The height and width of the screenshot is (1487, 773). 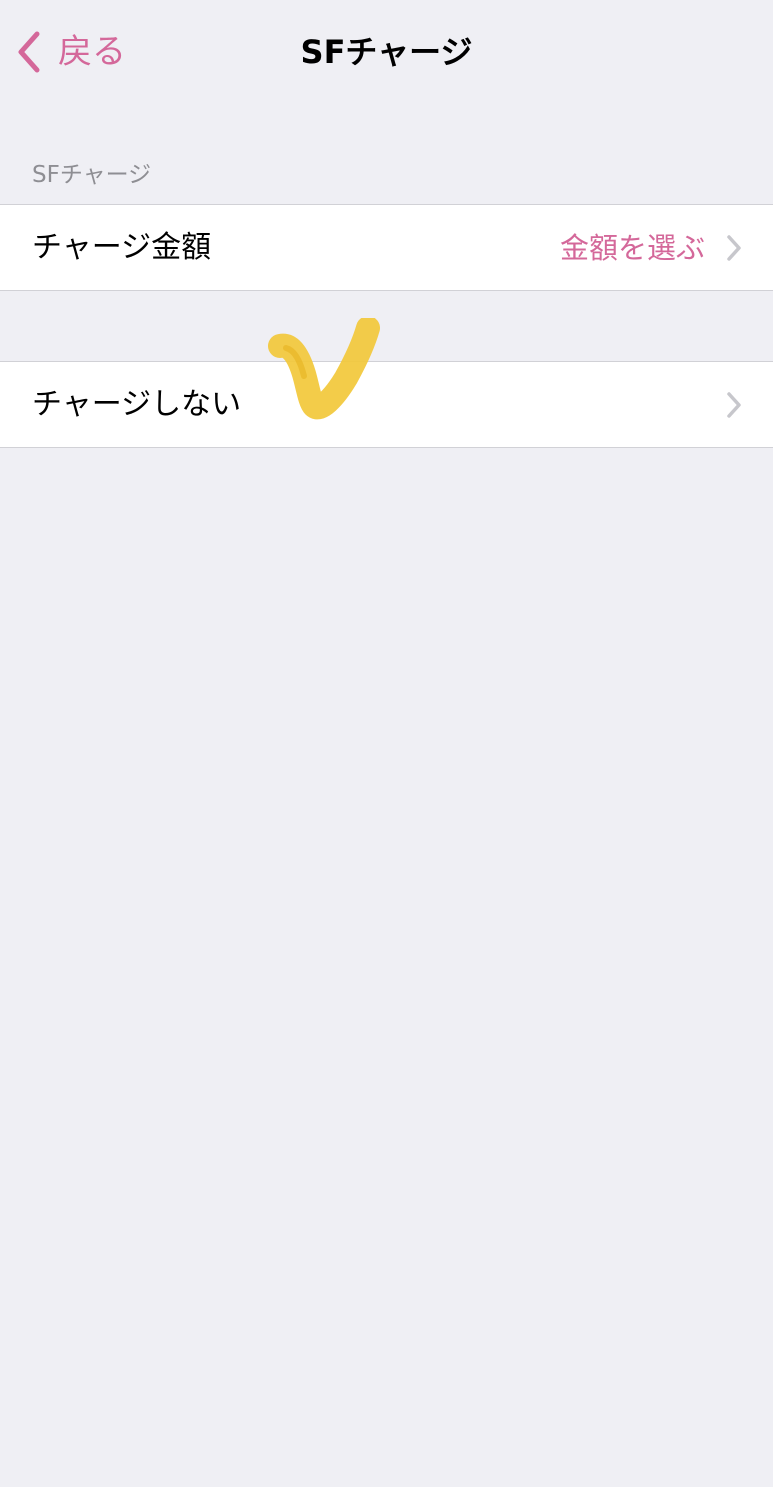 What do you see at coordinates (386, 247) in the screenshot?
I see `charge-amount-row: チャージ金額 金額を選ぶ` at bounding box center [386, 247].